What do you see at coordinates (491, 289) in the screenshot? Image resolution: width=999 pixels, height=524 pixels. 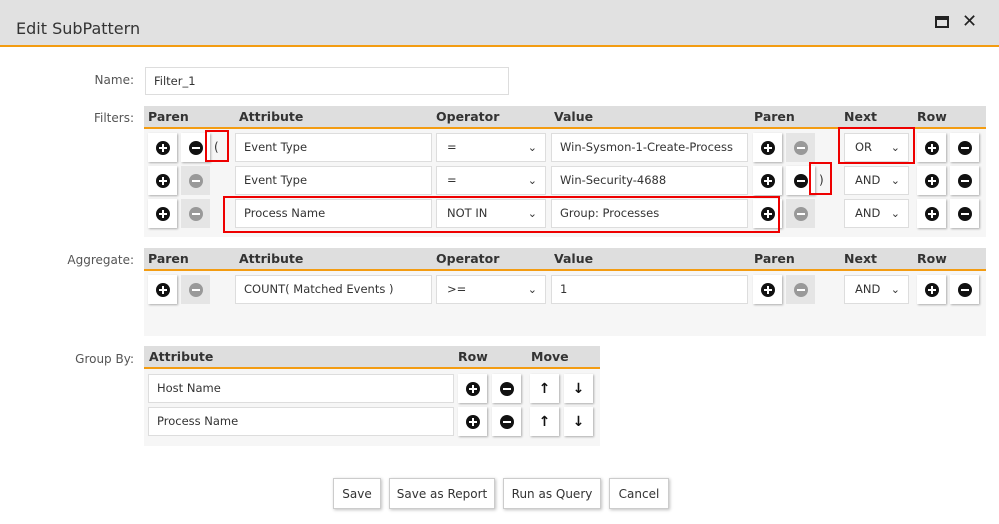 I see `operator-select: >= ⌄` at bounding box center [491, 289].